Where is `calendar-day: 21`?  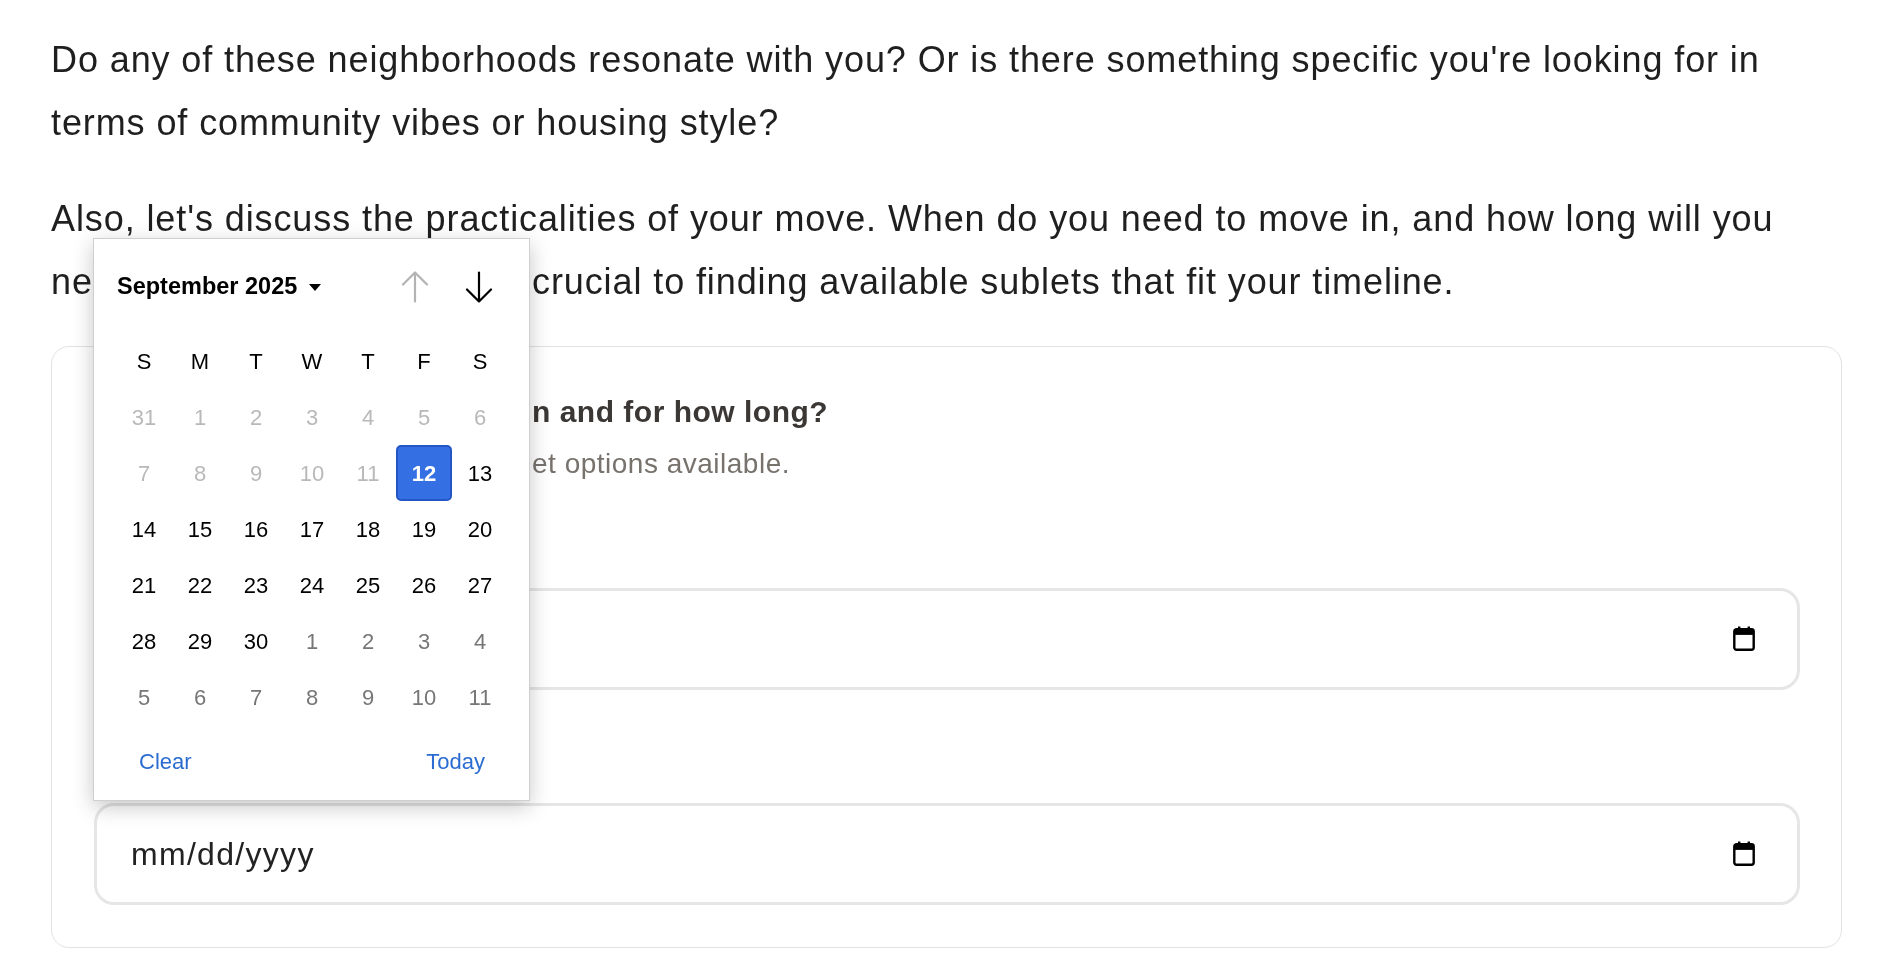
calendar-day: 21 is located at coordinates (144, 585).